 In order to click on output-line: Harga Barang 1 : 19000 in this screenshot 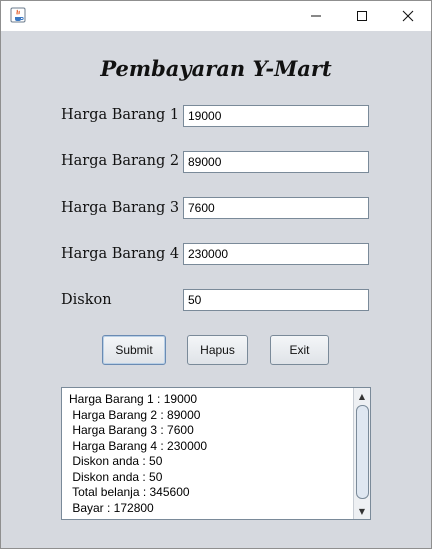, I will do `click(133, 399)`.